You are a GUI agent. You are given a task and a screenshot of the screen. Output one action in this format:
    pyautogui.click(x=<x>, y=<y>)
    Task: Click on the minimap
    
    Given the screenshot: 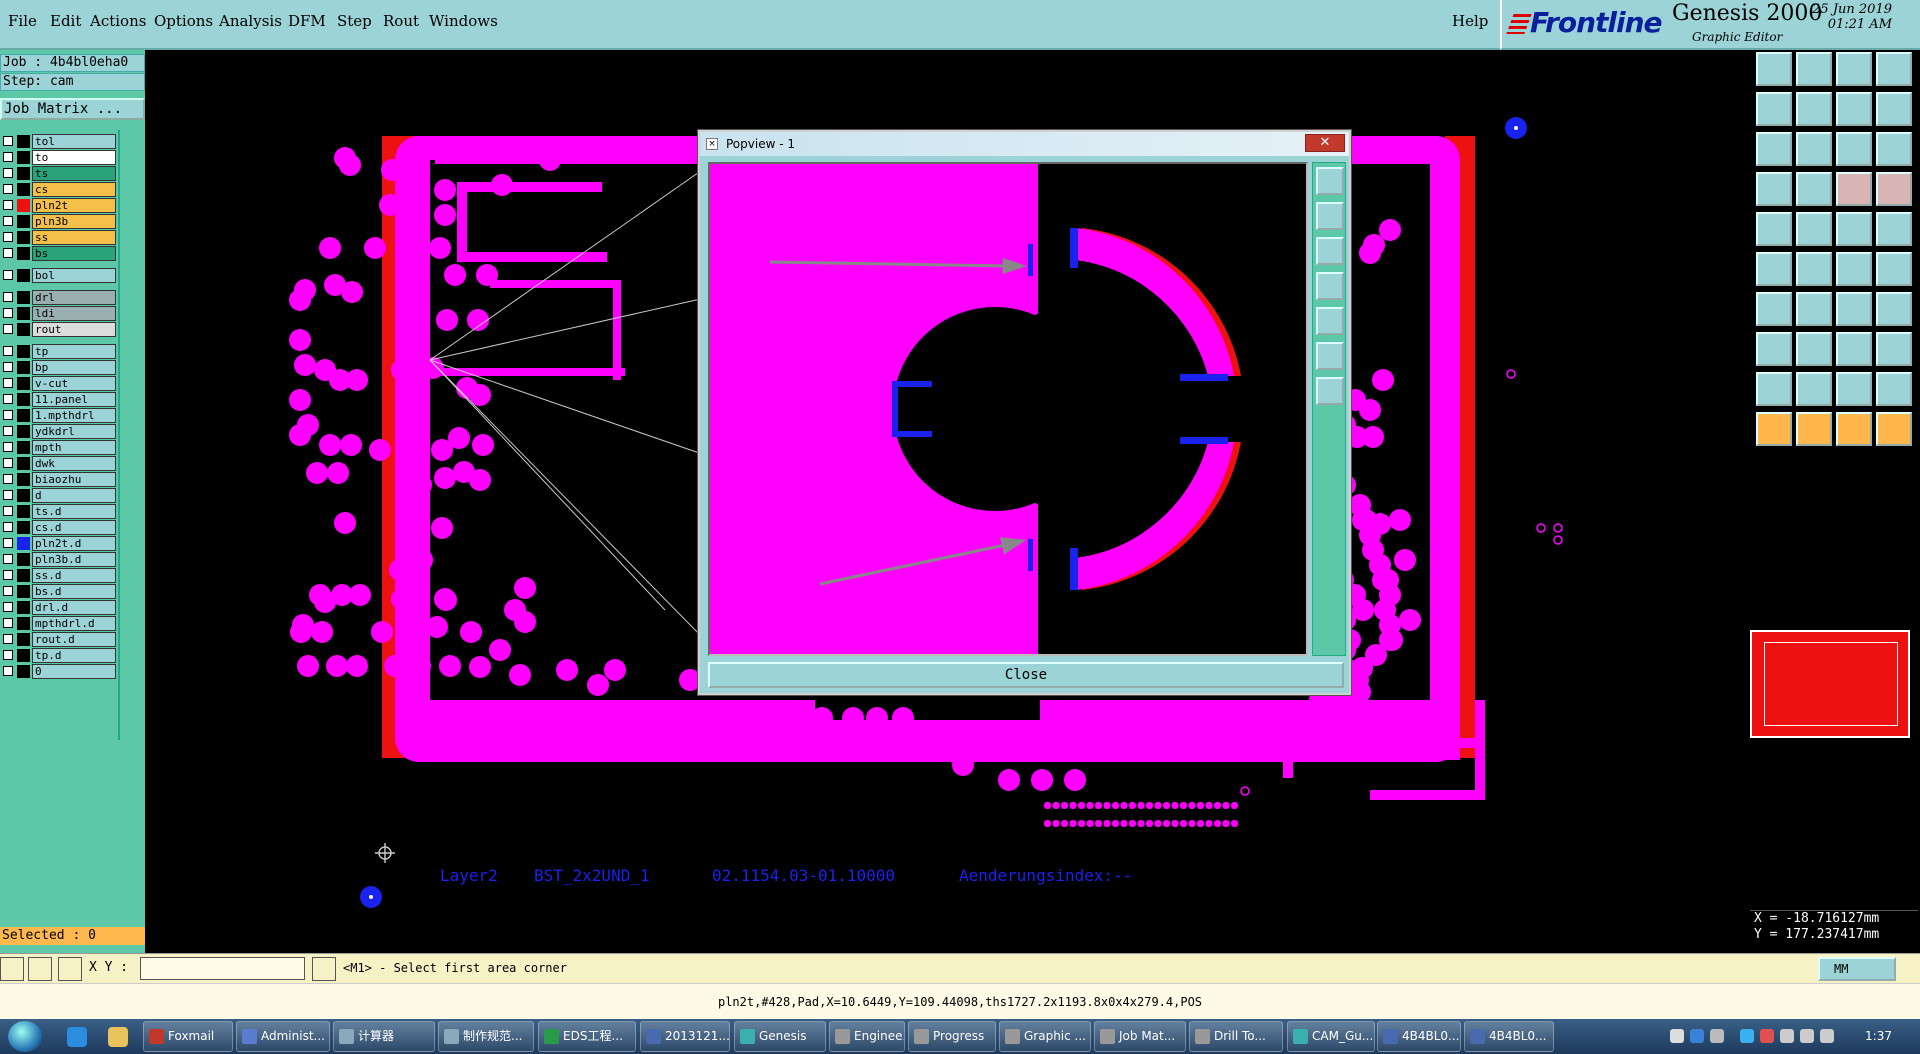 What is the action you would take?
    pyautogui.click(x=1830, y=684)
    